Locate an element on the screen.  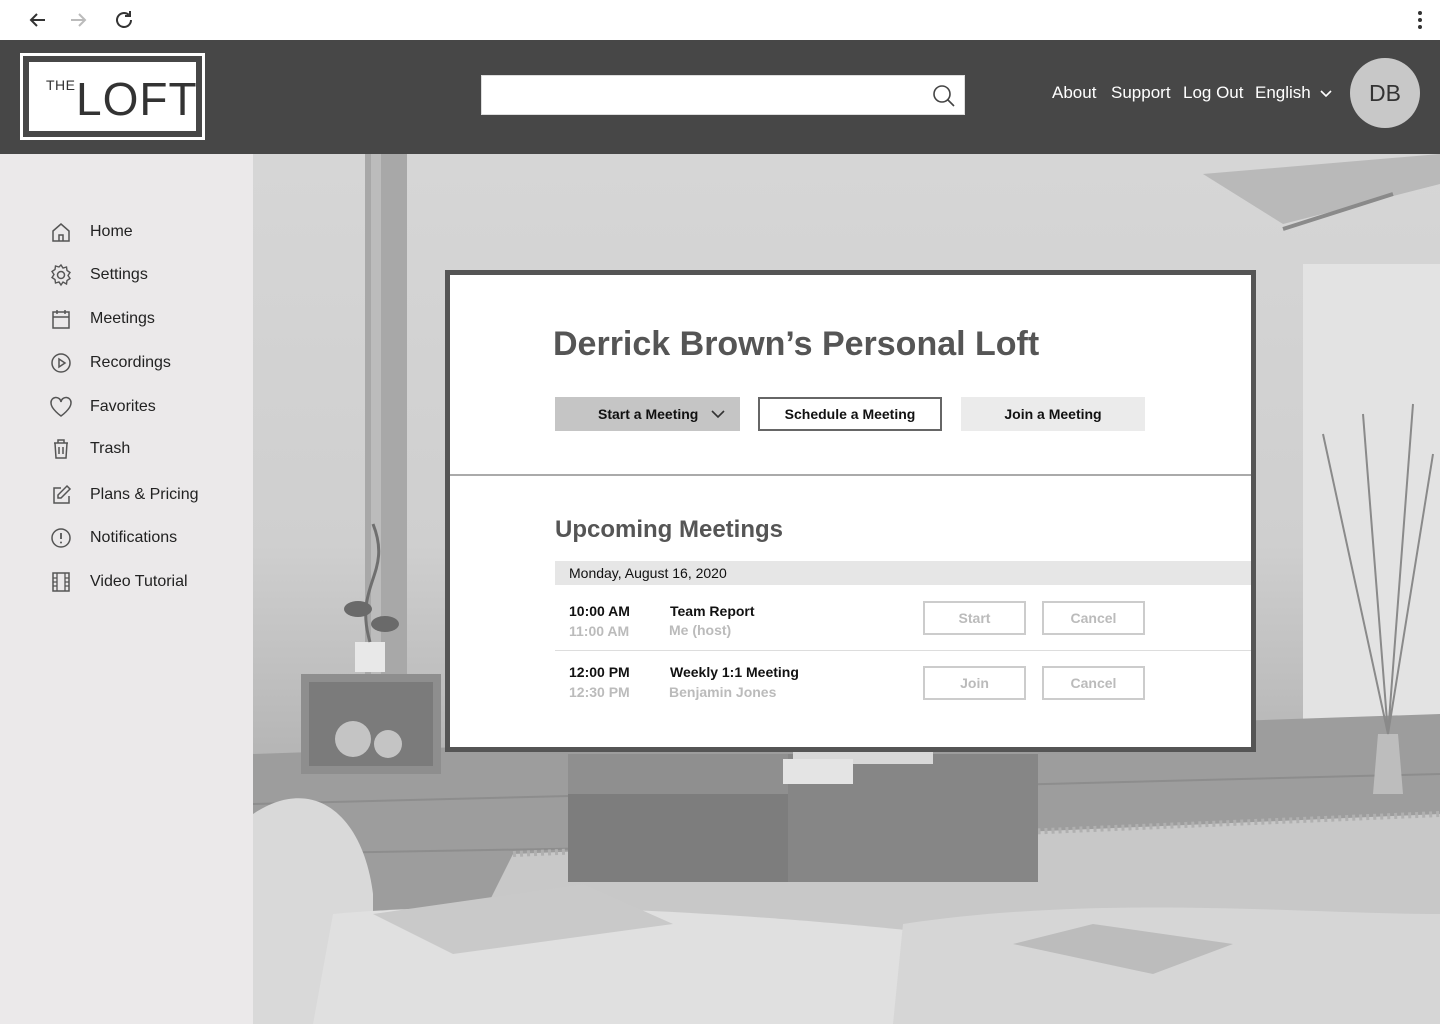
heart-icon is located at coordinates (61, 407).